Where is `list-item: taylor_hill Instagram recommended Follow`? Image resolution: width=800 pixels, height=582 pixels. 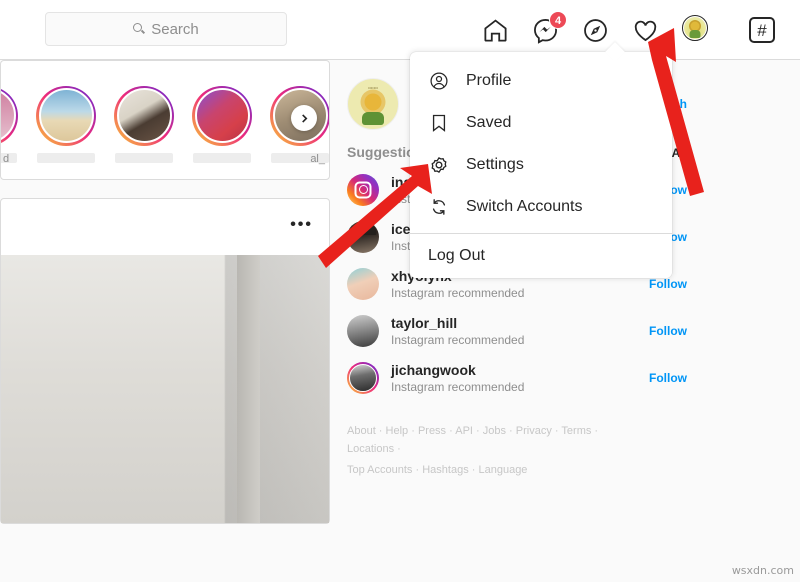
list-item: taylor_hill Instagram recommended Follow is located at coordinates (517, 330).